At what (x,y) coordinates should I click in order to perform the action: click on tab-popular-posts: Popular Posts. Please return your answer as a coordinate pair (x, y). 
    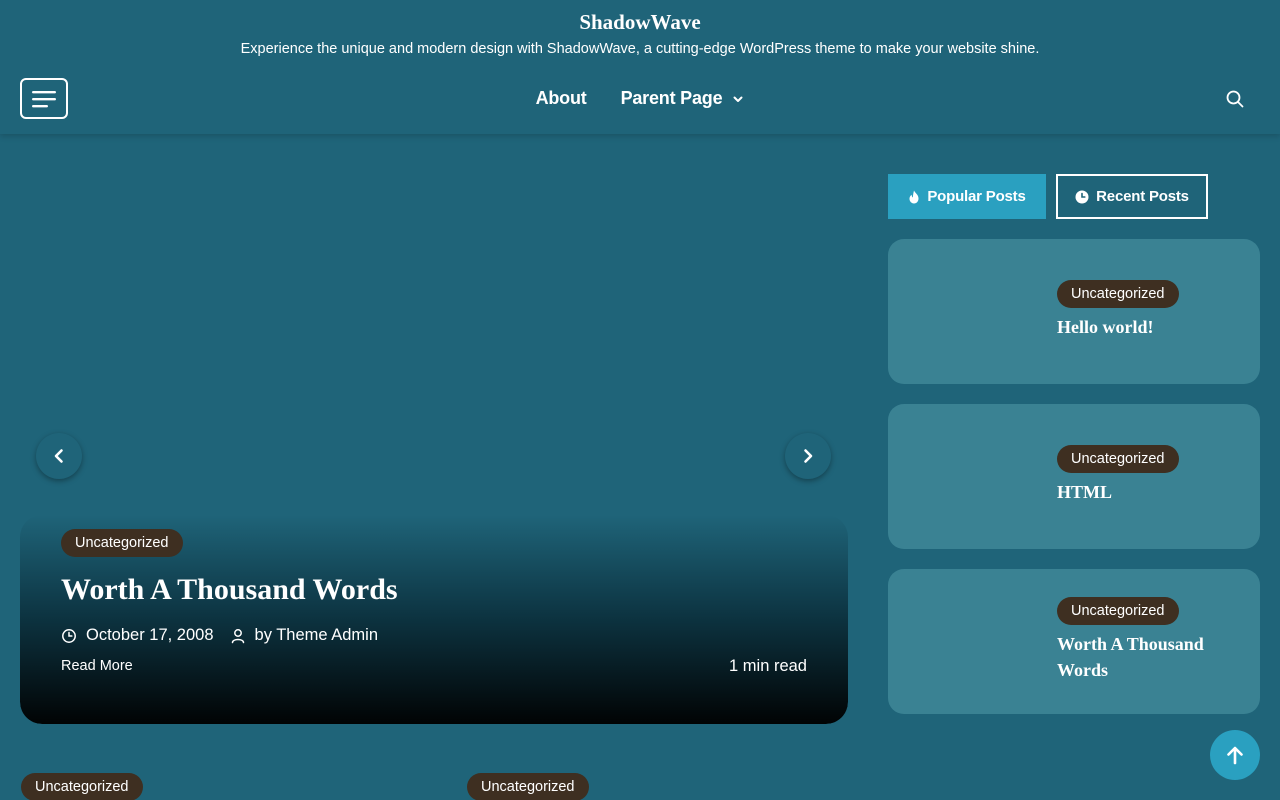
    Looking at the image, I should click on (967, 196).